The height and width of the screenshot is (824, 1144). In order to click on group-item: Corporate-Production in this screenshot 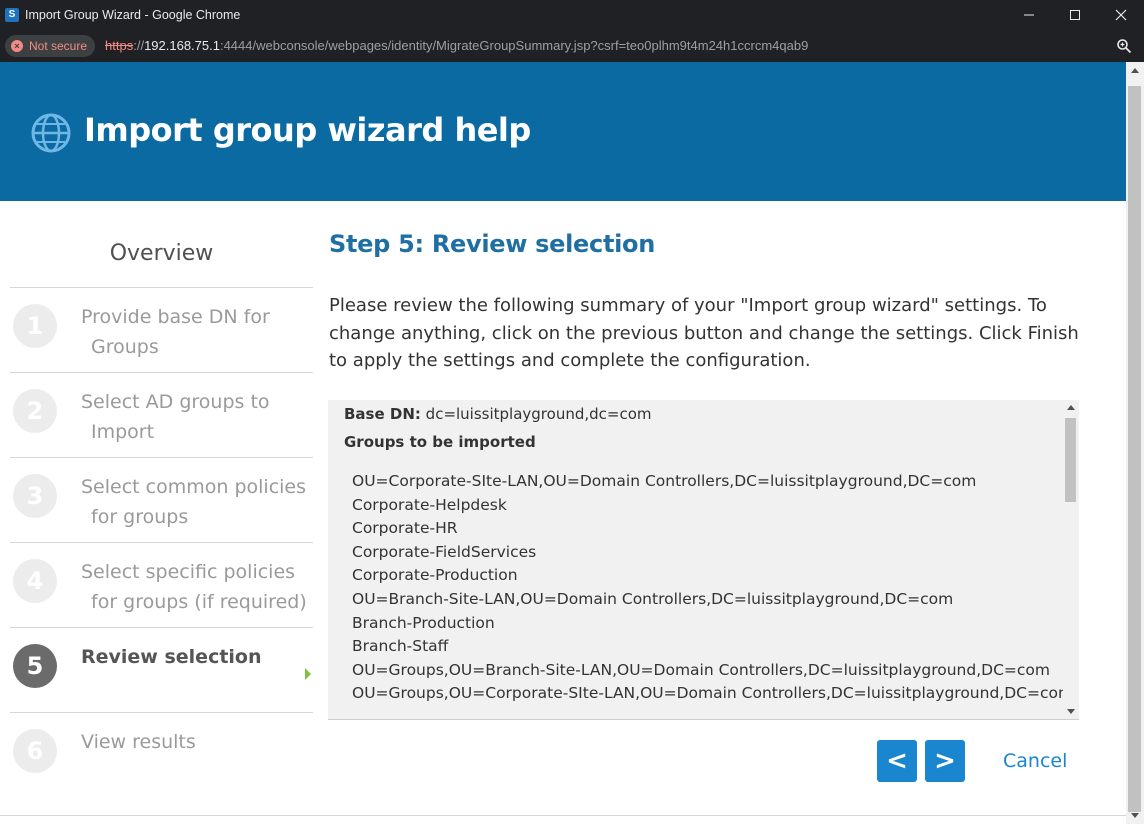, I will do `click(435, 575)`.